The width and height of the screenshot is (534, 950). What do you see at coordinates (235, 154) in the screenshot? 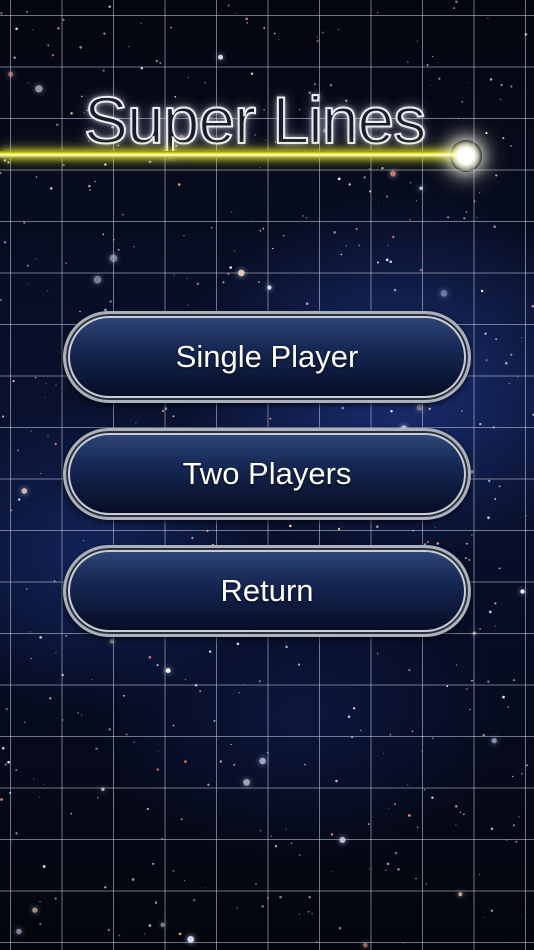
I see `laser-line-decoration` at bounding box center [235, 154].